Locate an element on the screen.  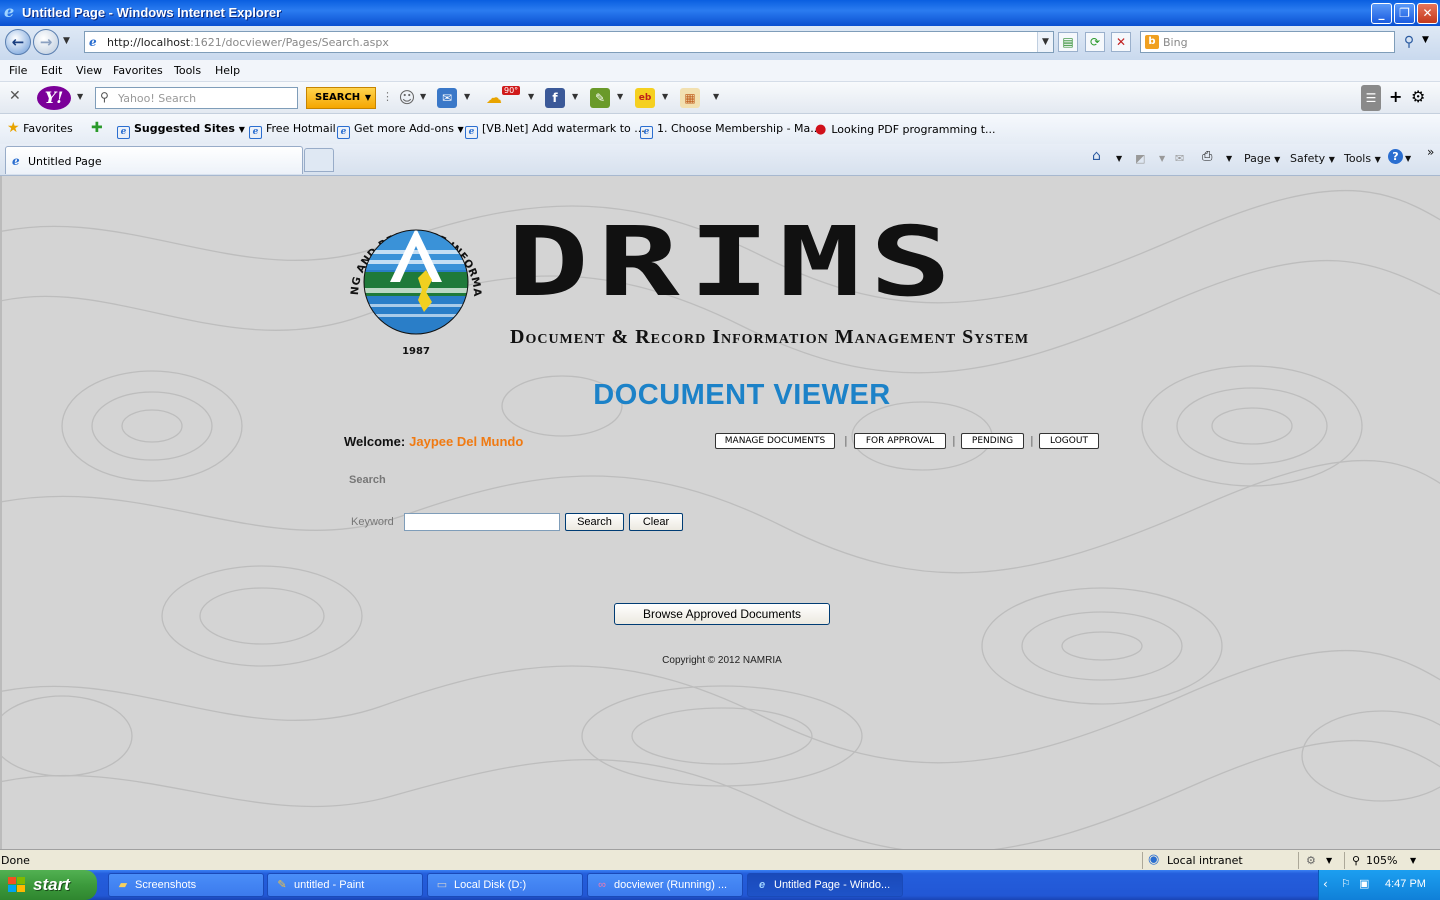
network-tray-icon: ▣ is located at coordinates (1364, 883).